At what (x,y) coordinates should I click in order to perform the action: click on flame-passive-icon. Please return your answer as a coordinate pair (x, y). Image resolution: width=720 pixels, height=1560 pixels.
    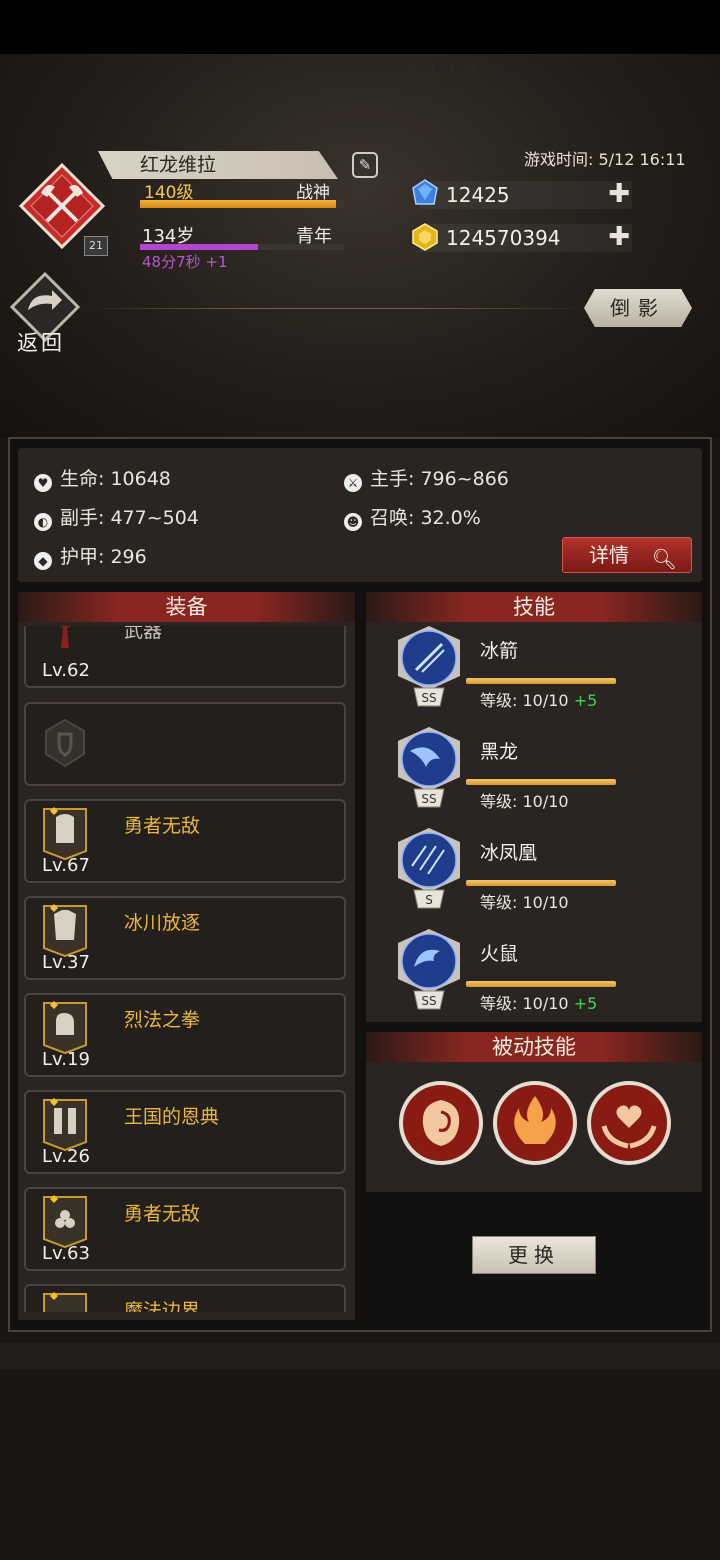
    Looking at the image, I should click on (535, 1123).